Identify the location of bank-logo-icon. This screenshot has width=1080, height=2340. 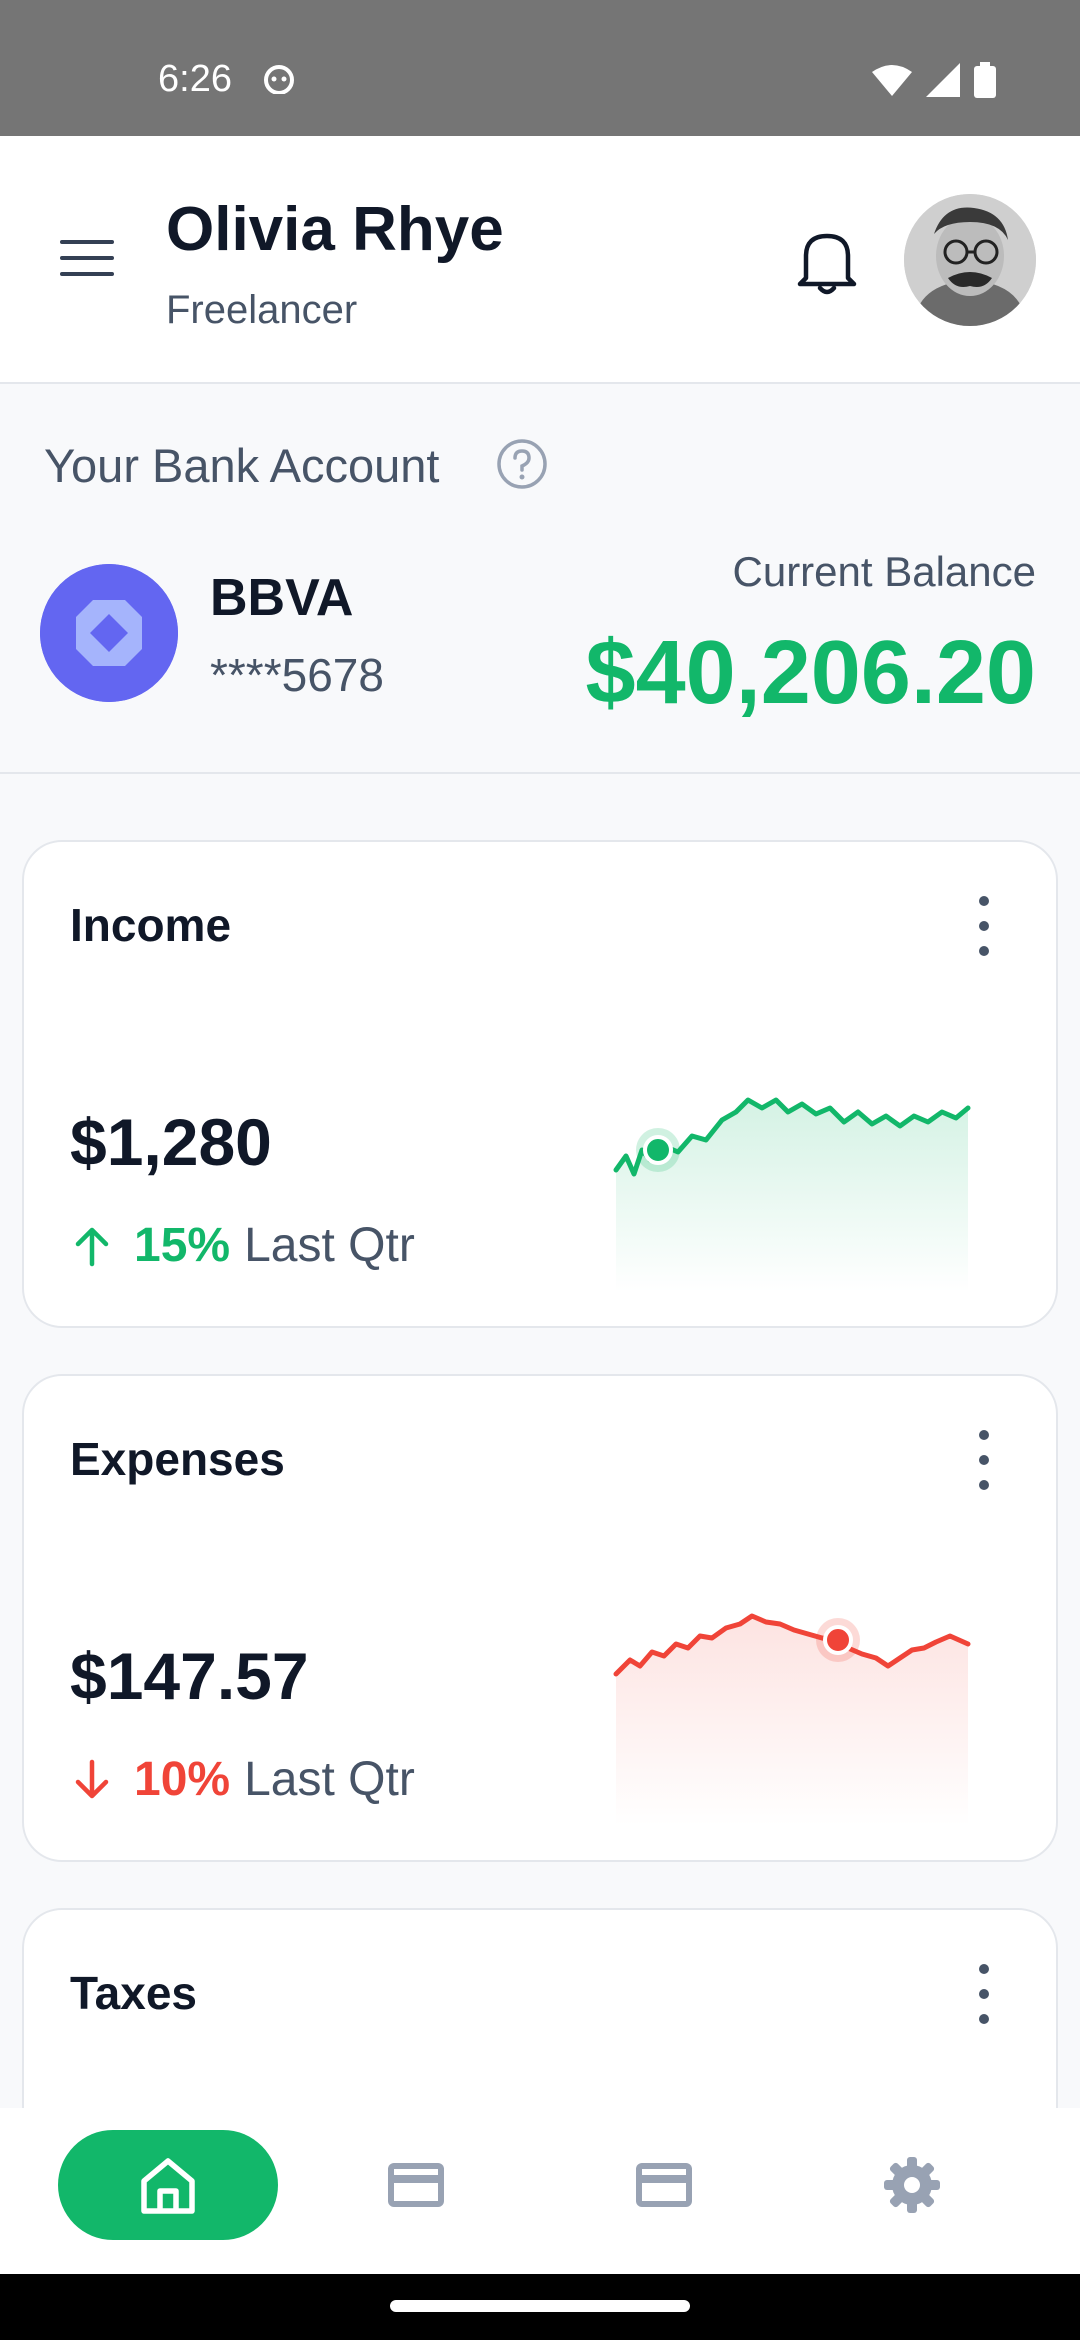
(109, 633).